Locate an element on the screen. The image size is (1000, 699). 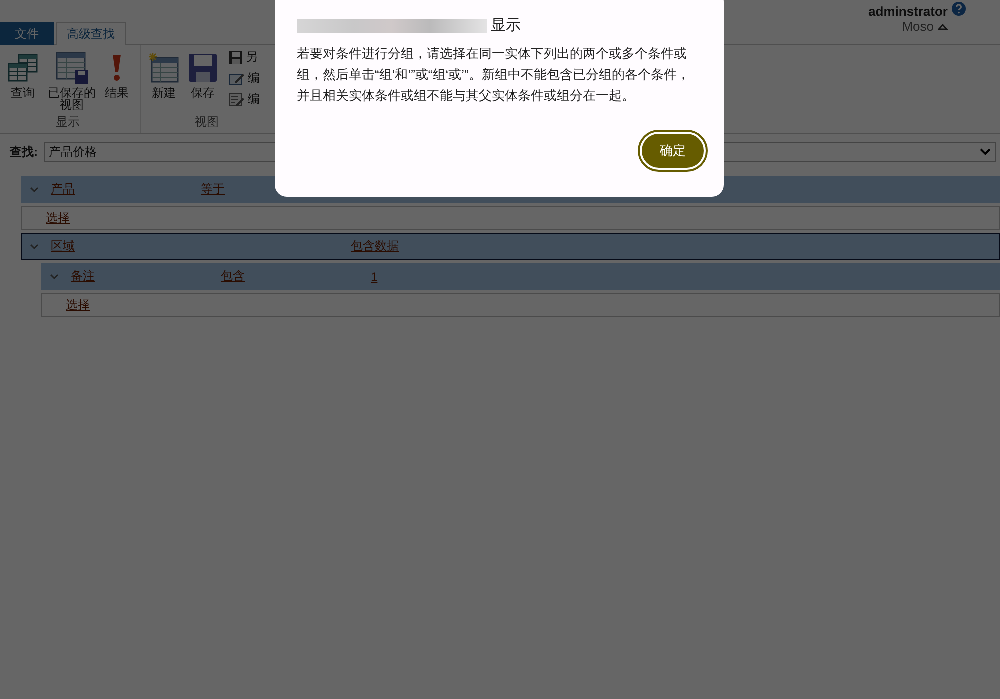
dialog-title: 显示 is located at coordinates (506, 25).